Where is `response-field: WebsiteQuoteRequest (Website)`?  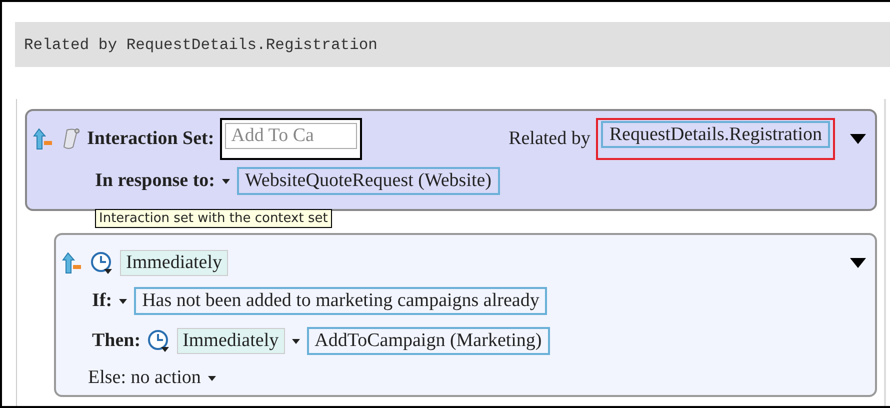
response-field: WebsiteQuoteRequest (Website) is located at coordinates (368, 181).